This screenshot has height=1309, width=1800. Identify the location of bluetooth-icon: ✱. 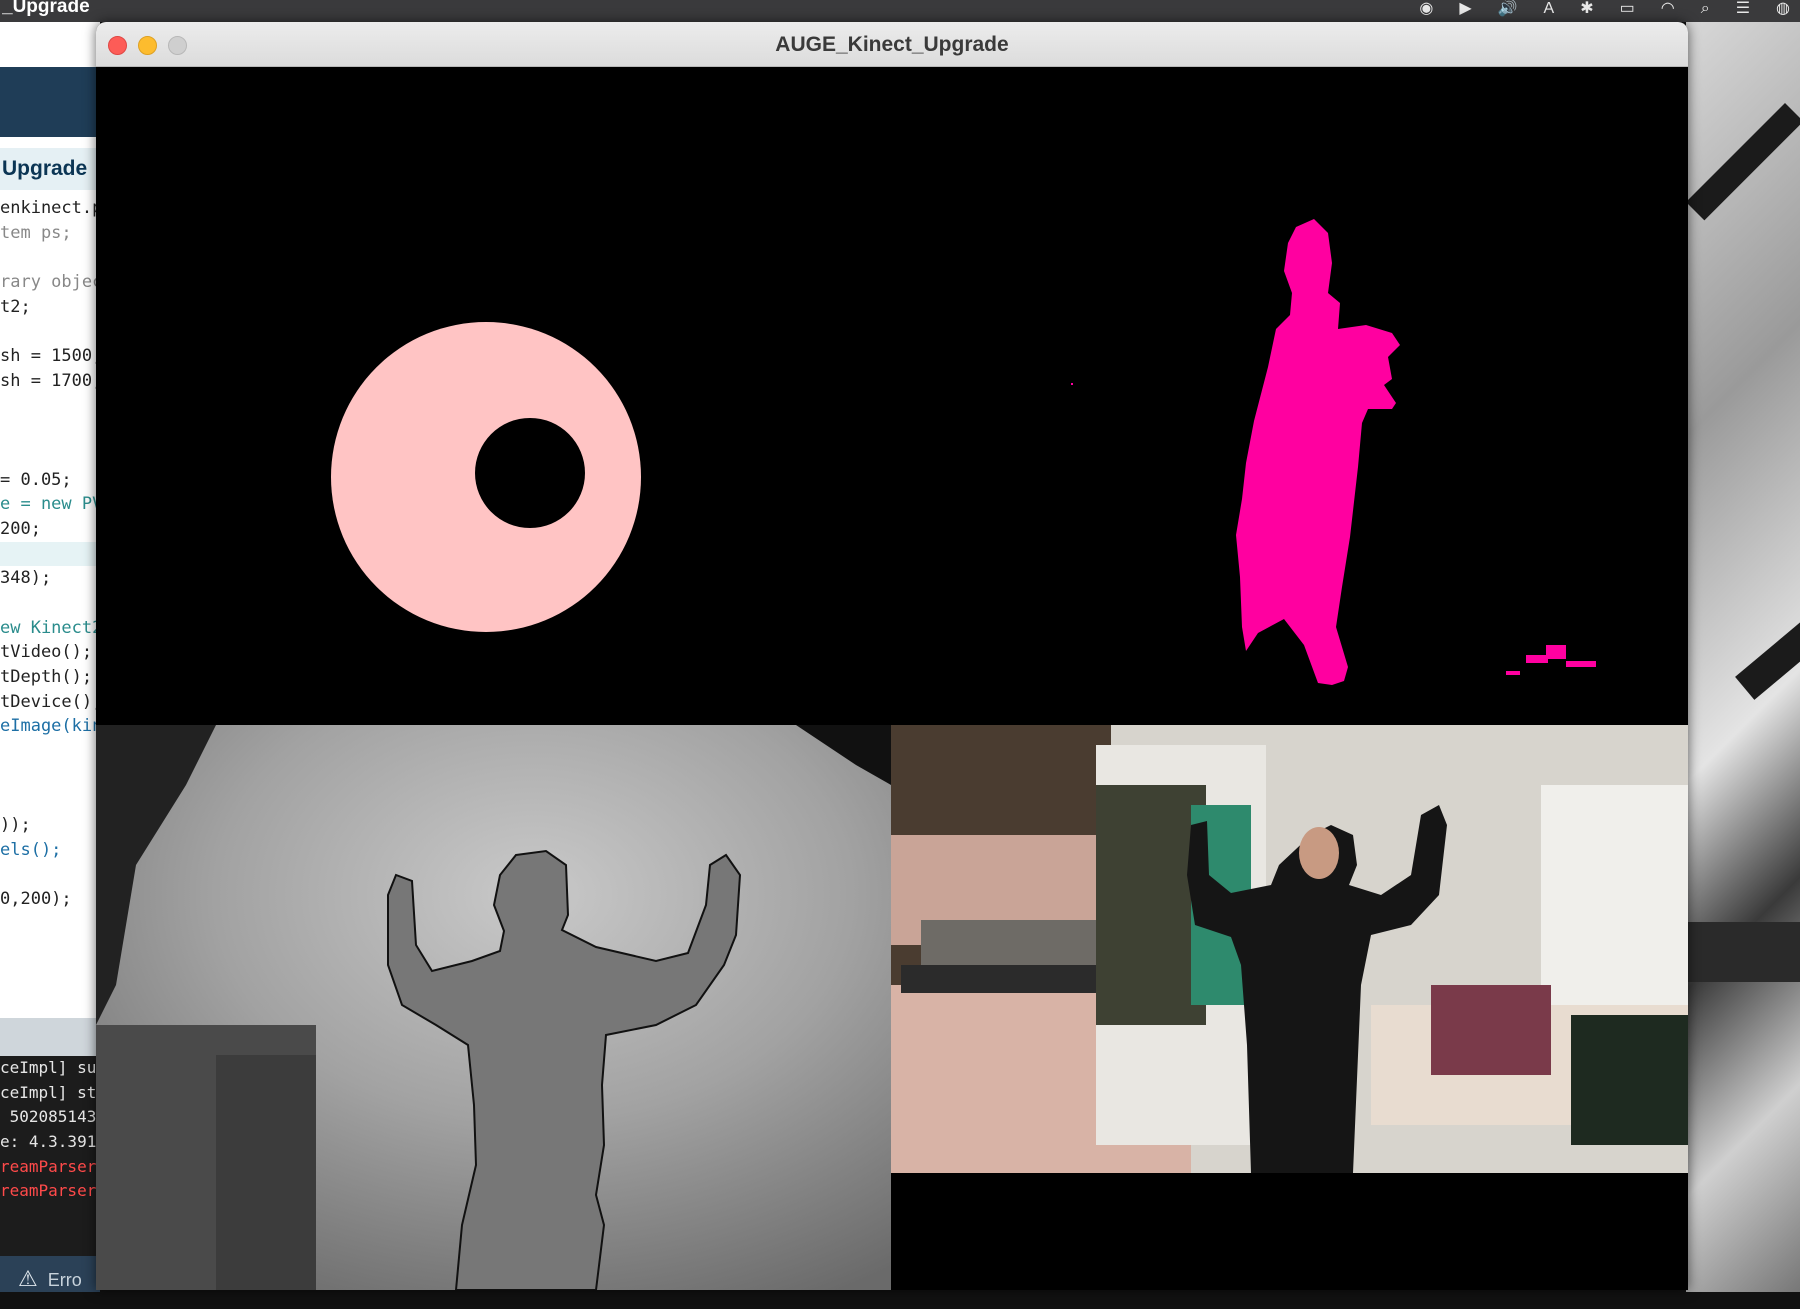
(1586, 9).